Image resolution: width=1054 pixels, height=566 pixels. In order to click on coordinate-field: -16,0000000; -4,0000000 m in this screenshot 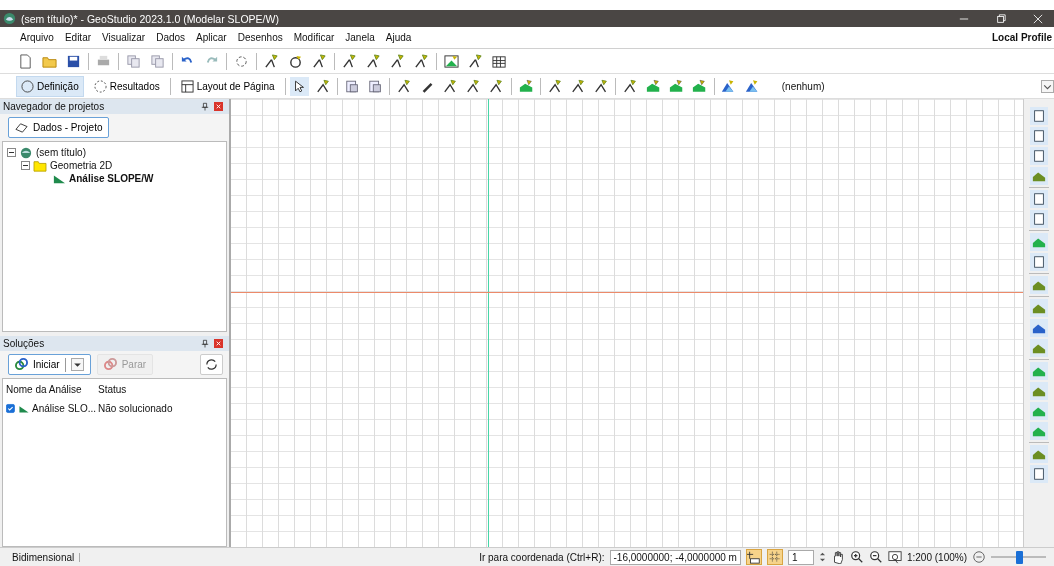, I will do `click(675, 557)`.